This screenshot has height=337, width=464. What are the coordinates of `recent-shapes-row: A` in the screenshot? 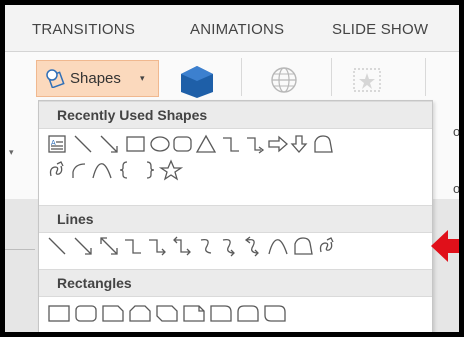 It's located at (237, 145).